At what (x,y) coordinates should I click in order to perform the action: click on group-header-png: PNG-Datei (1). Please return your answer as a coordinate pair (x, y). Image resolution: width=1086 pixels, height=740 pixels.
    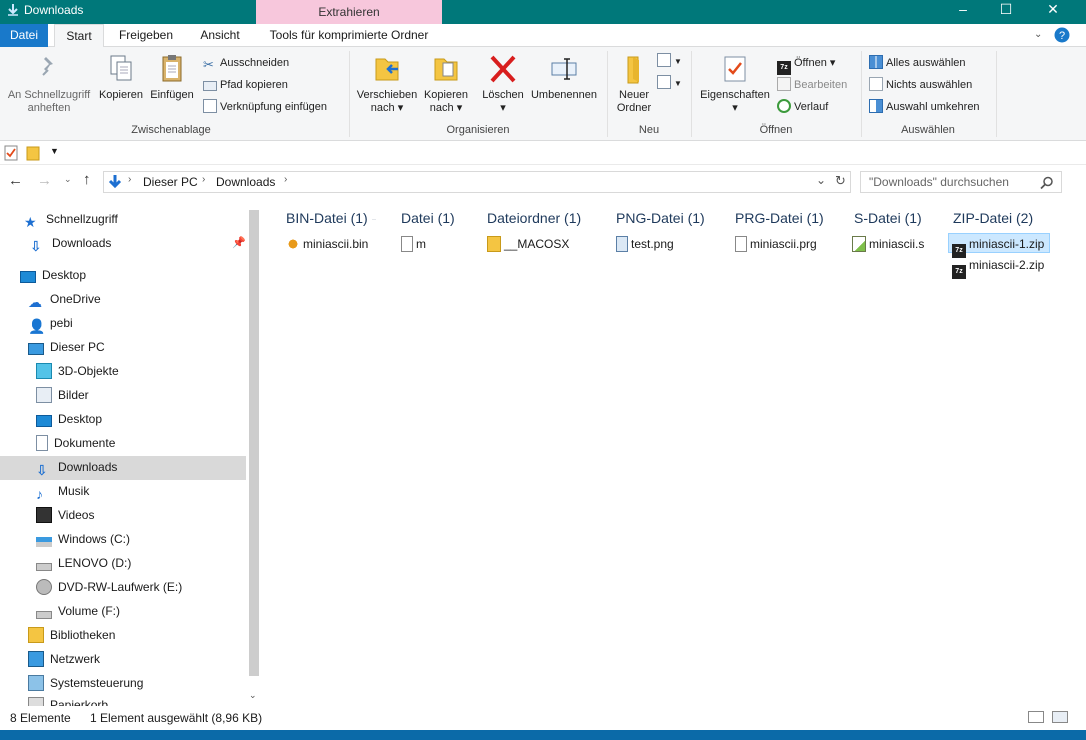
    Looking at the image, I should click on (660, 218).